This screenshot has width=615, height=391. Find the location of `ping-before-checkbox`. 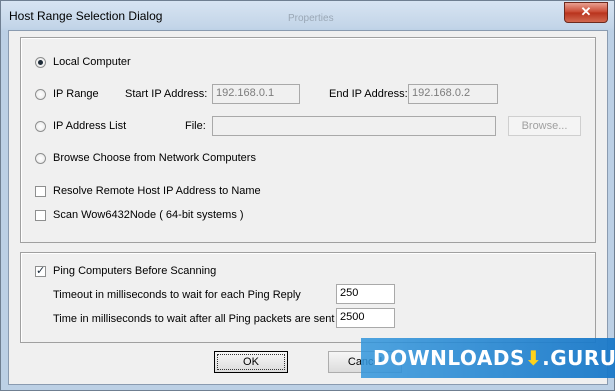

ping-before-checkbox is located at coordinates (40, 270).